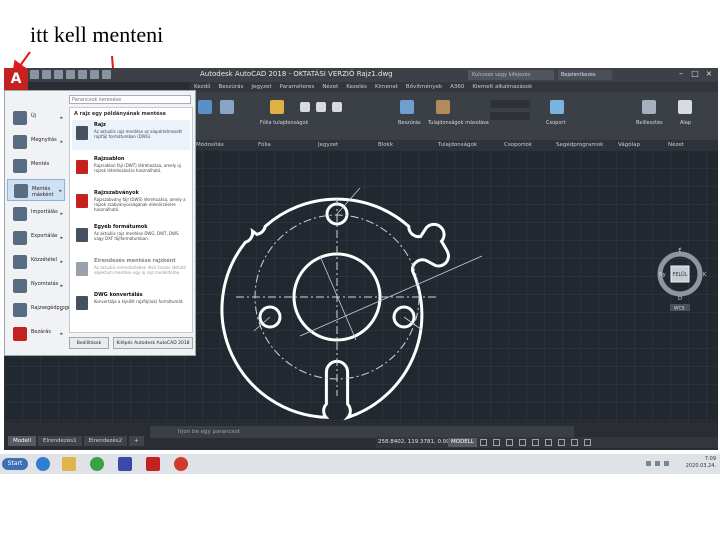 This screenshot has width=720, height=540. I want to click on color-dropdown, so click(510, 116).